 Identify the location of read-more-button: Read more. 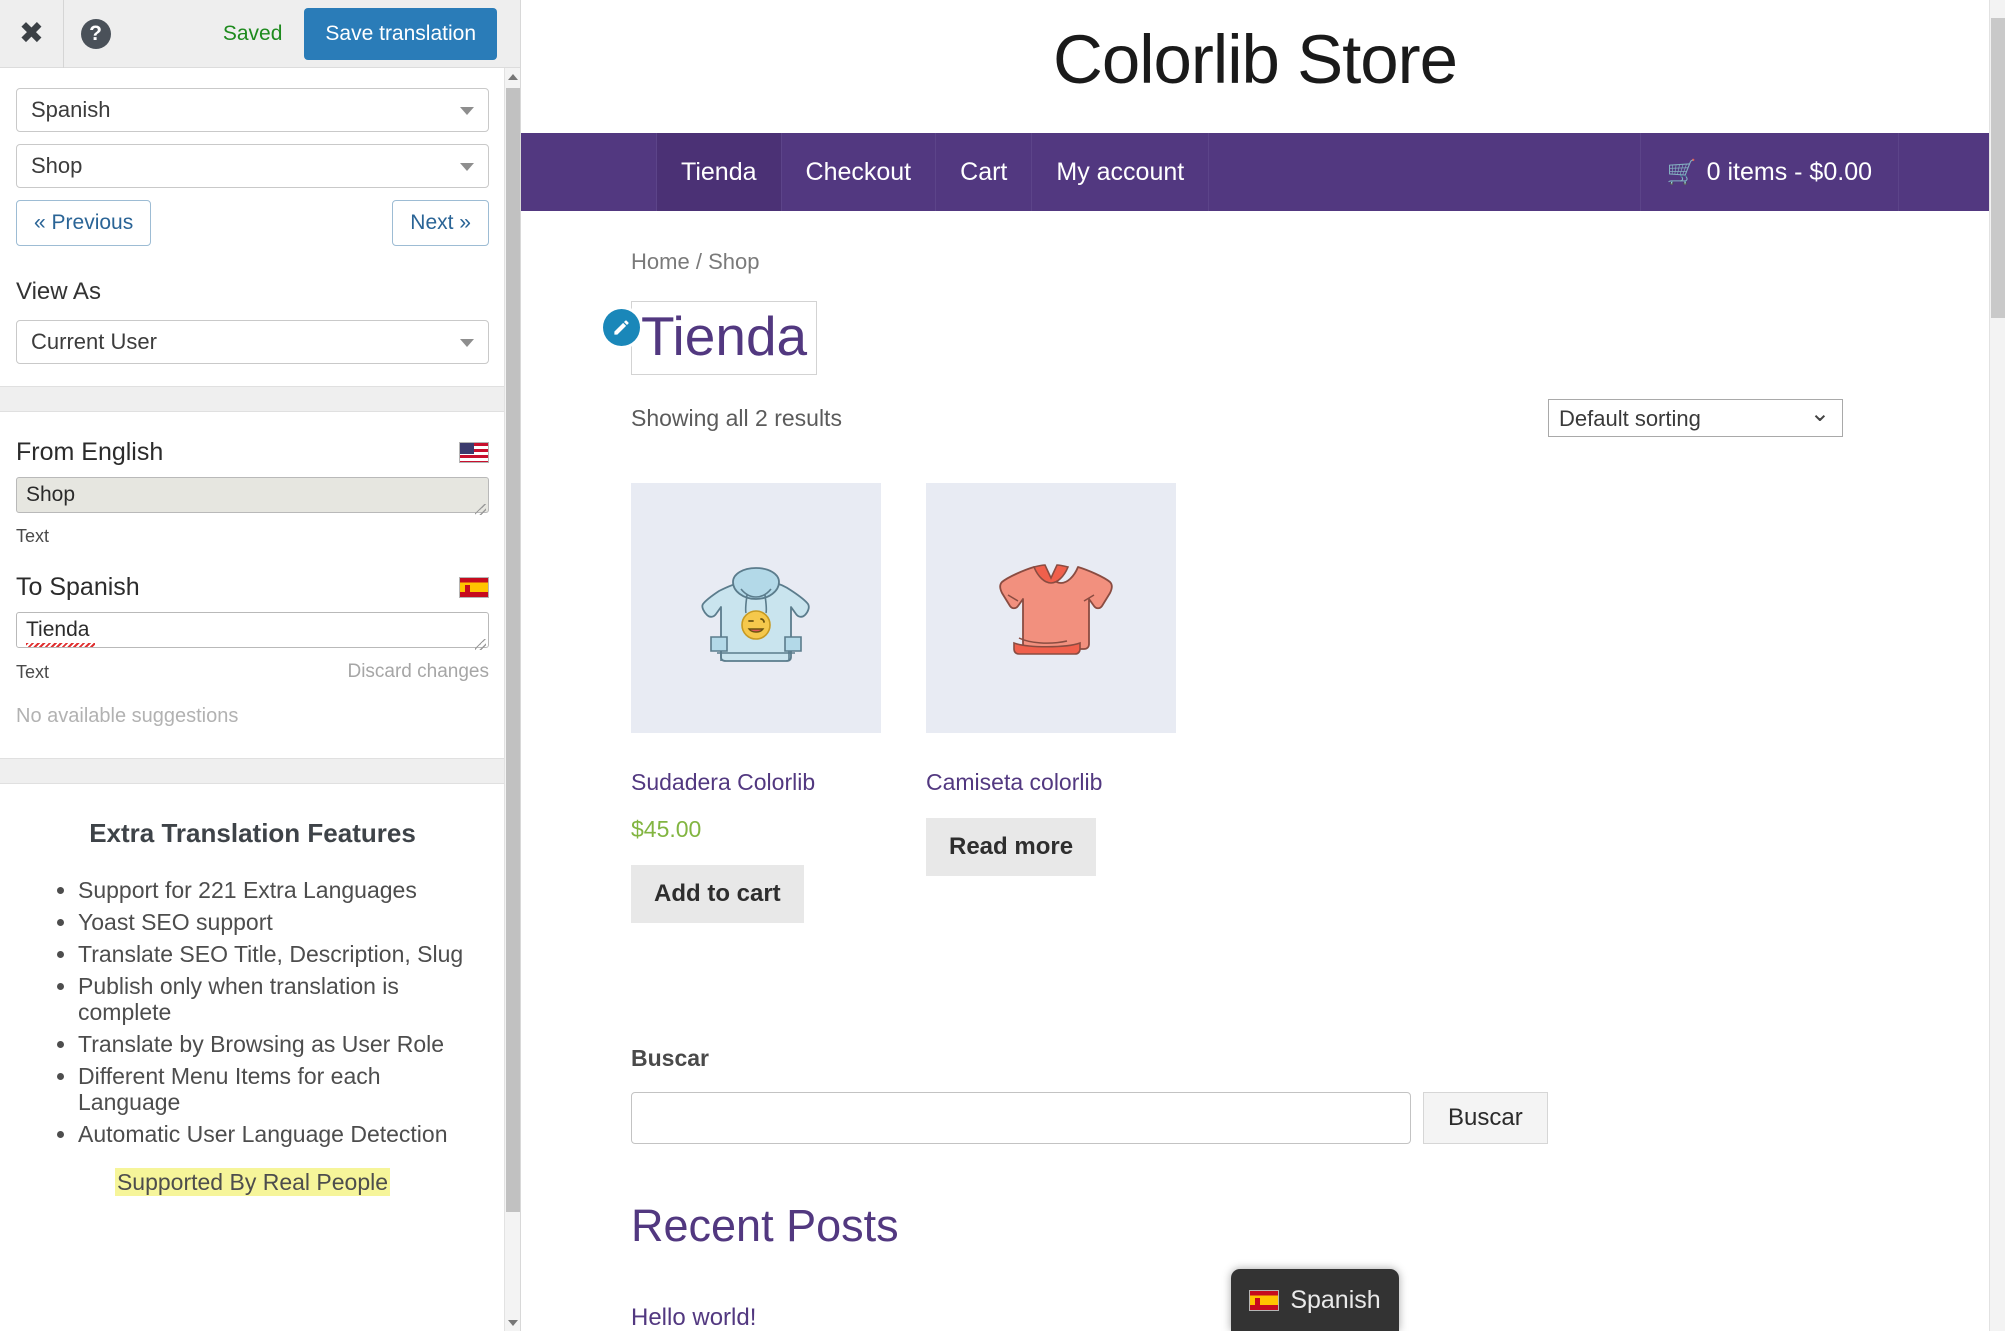
(1011, 847).